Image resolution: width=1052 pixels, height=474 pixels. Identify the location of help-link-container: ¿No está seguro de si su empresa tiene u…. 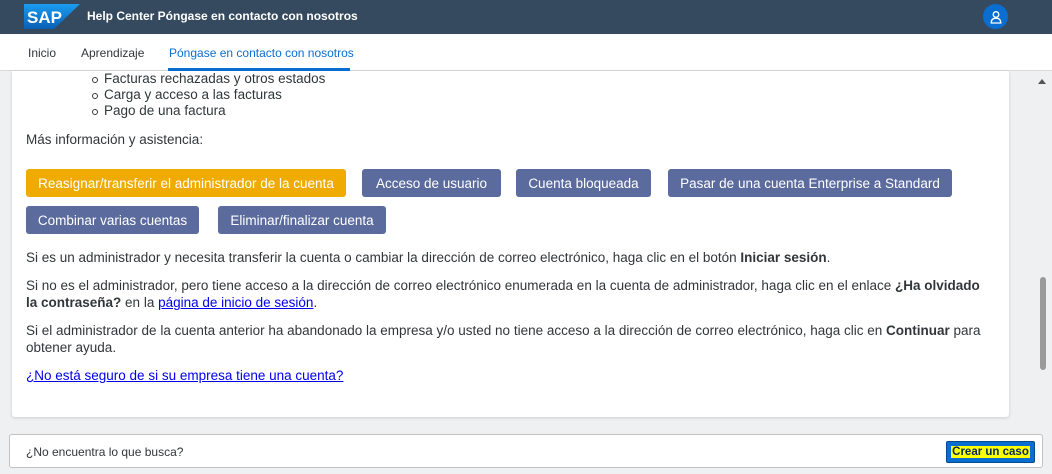
(184, 375).